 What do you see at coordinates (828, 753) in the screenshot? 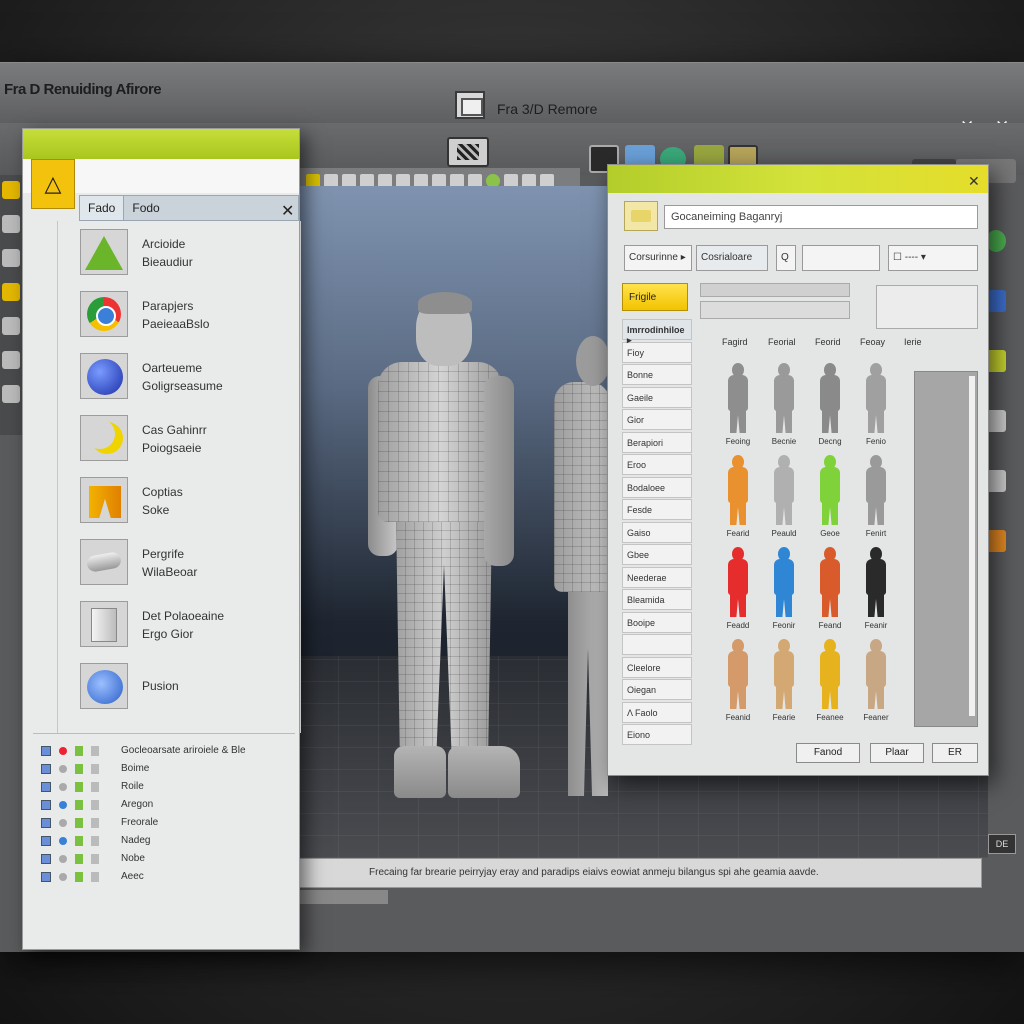
I see `load-button: Fanod` at bounding box center [828, 753].